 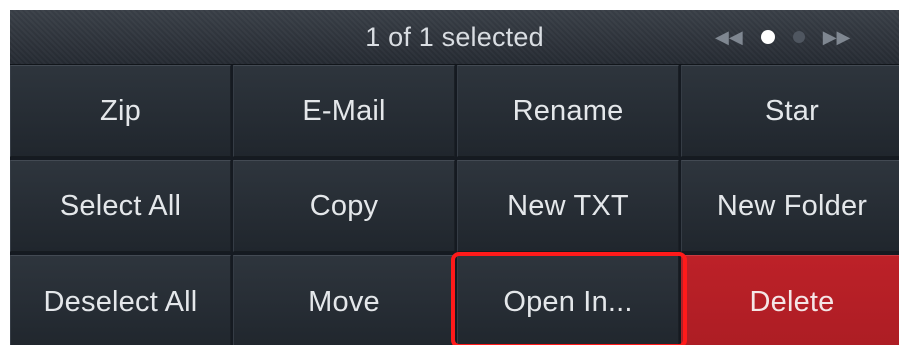 What do you see at coordinates (790, 206) in the screenshot?
I see `new-folder-button: New Folder` at bounding box center [790, 206].